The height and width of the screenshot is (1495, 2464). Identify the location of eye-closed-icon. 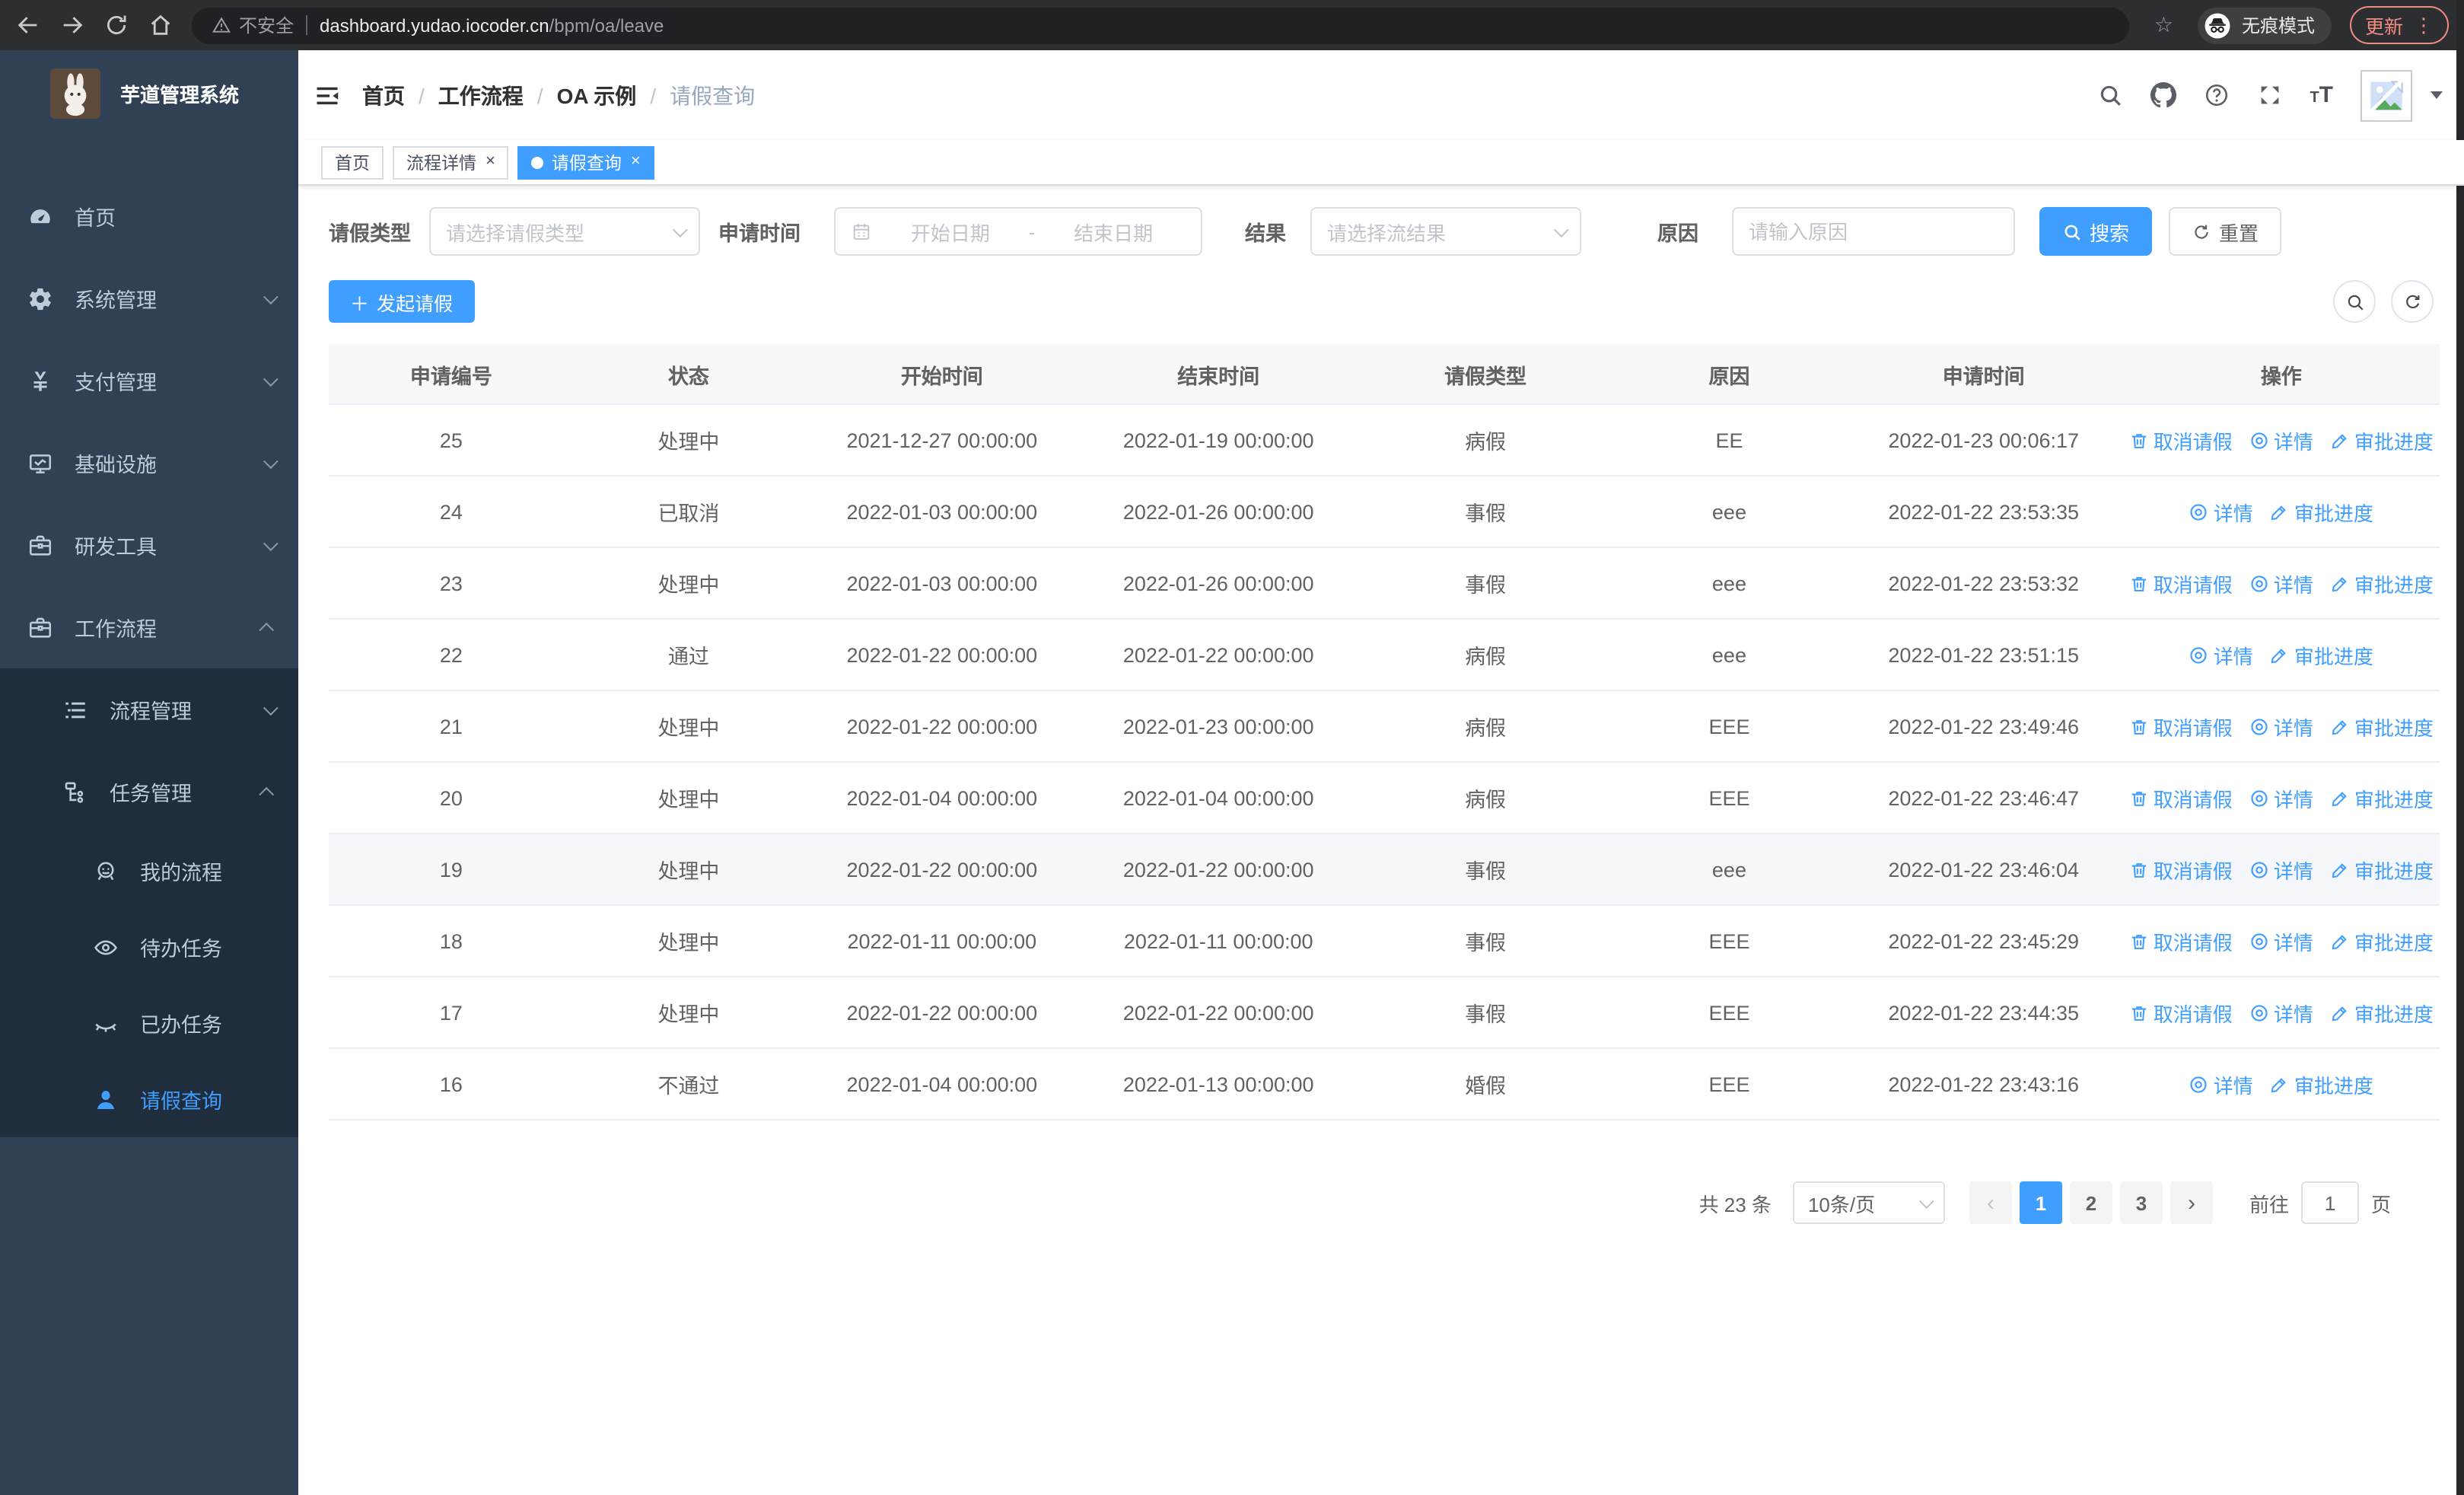
(105, 1023).